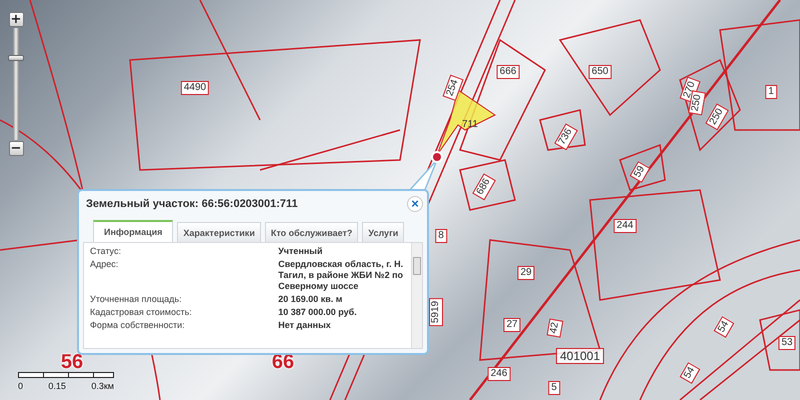 The height and width of the screenshot is (400, 800). Describe the element at coordinates (311, 232) in the screenshot. I see `tab: Кто обслуживает?` at that location.